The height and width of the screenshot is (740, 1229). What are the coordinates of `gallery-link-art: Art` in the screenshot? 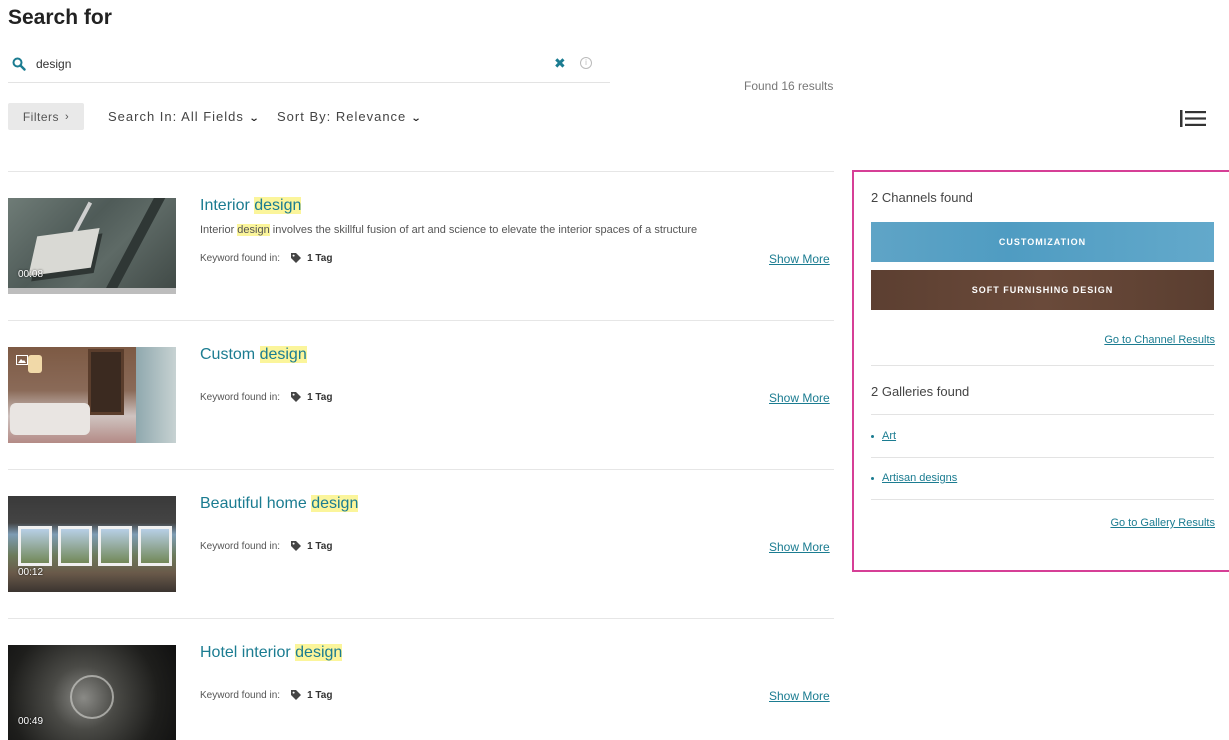 It's located at (889, 436).